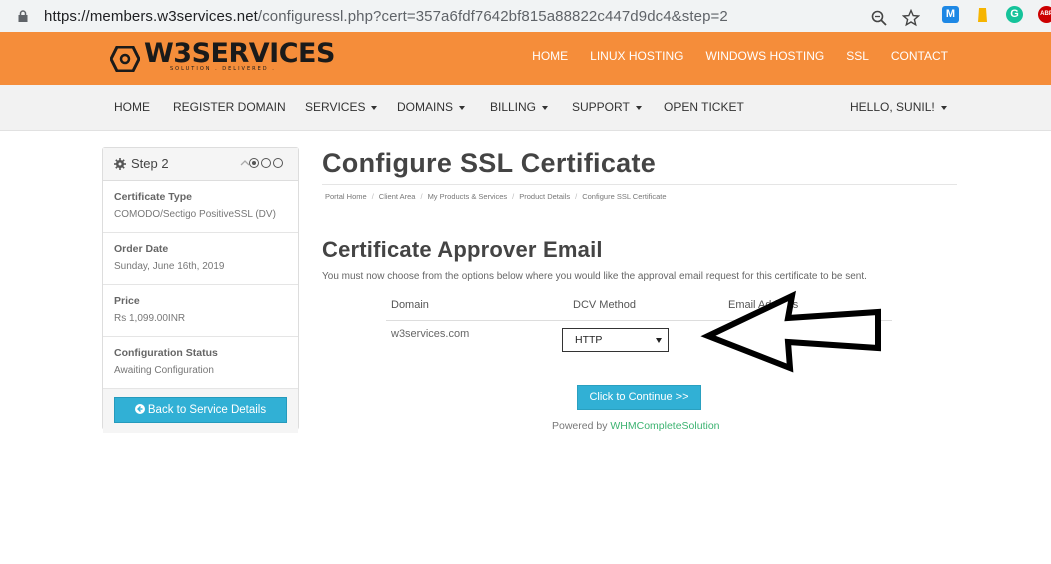 The width and height of the screenshot is (1051, 564). Describe the element at coordinates (200, 164) in the screenshot. I see `sidebar-header: Step 2` at that location.